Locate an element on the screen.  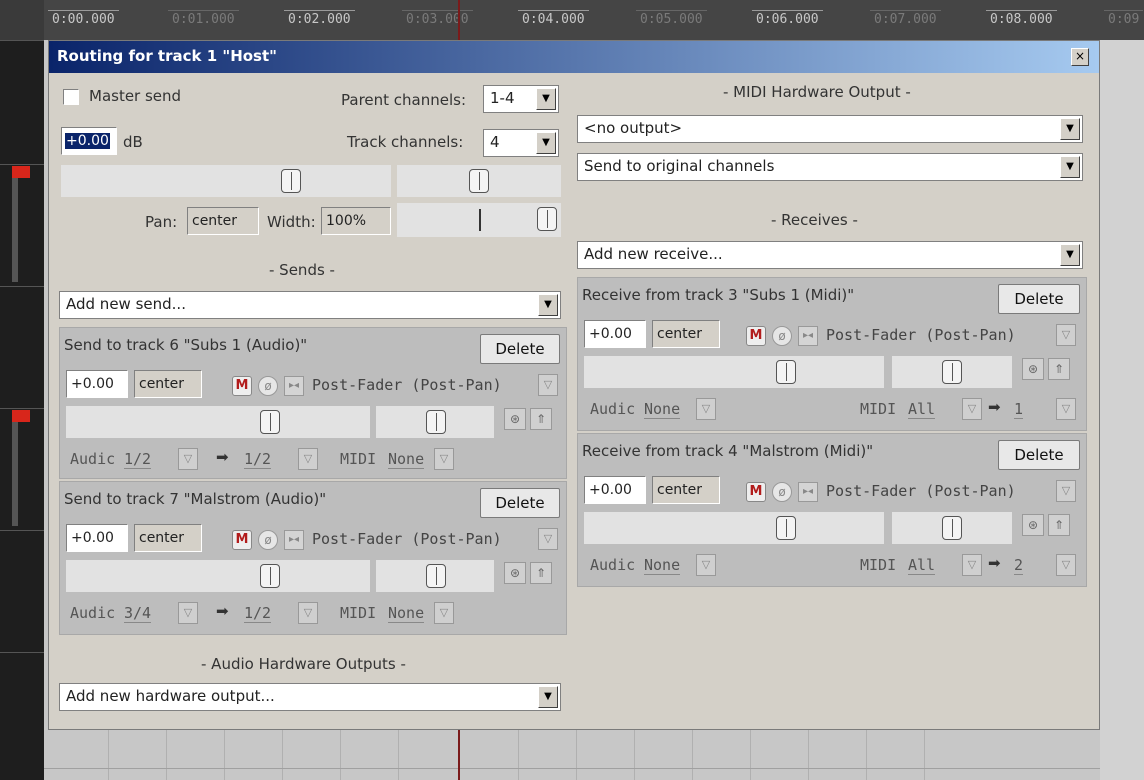
midi-dest-select: 2 is located at coordinates (1019, 565).